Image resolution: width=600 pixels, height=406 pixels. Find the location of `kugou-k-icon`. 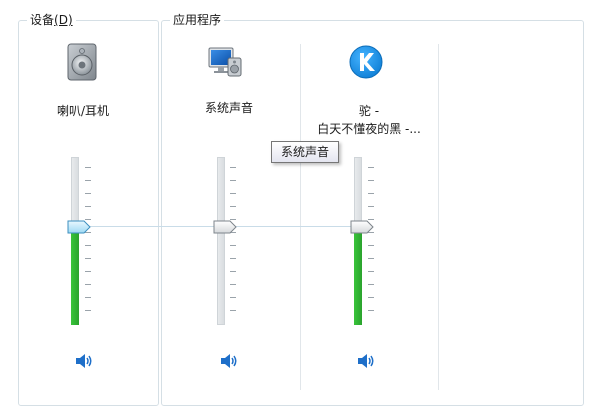

kugou-k-icon is located at coordinates (366, 62).